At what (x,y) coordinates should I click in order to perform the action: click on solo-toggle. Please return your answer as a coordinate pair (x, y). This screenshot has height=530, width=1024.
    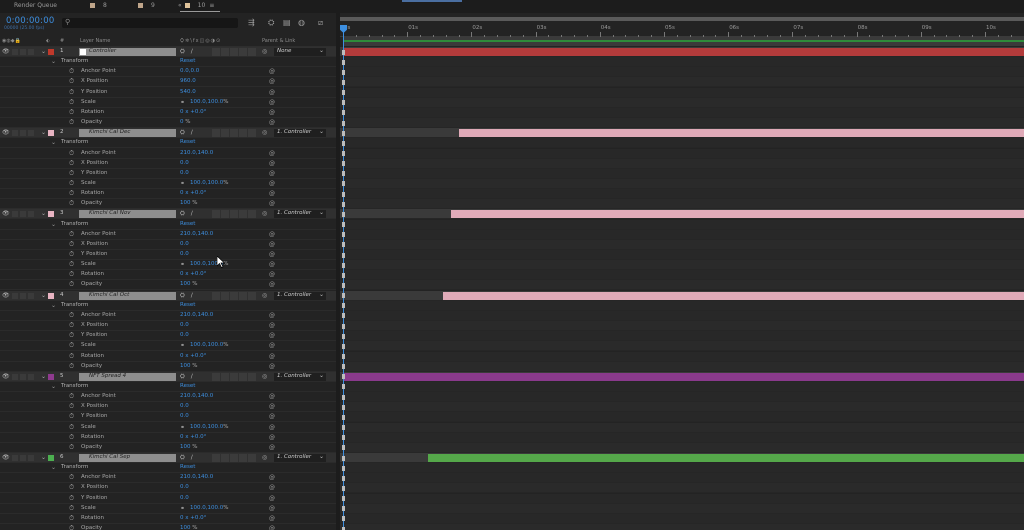
    Looking at the image, I should click on (23, 133).